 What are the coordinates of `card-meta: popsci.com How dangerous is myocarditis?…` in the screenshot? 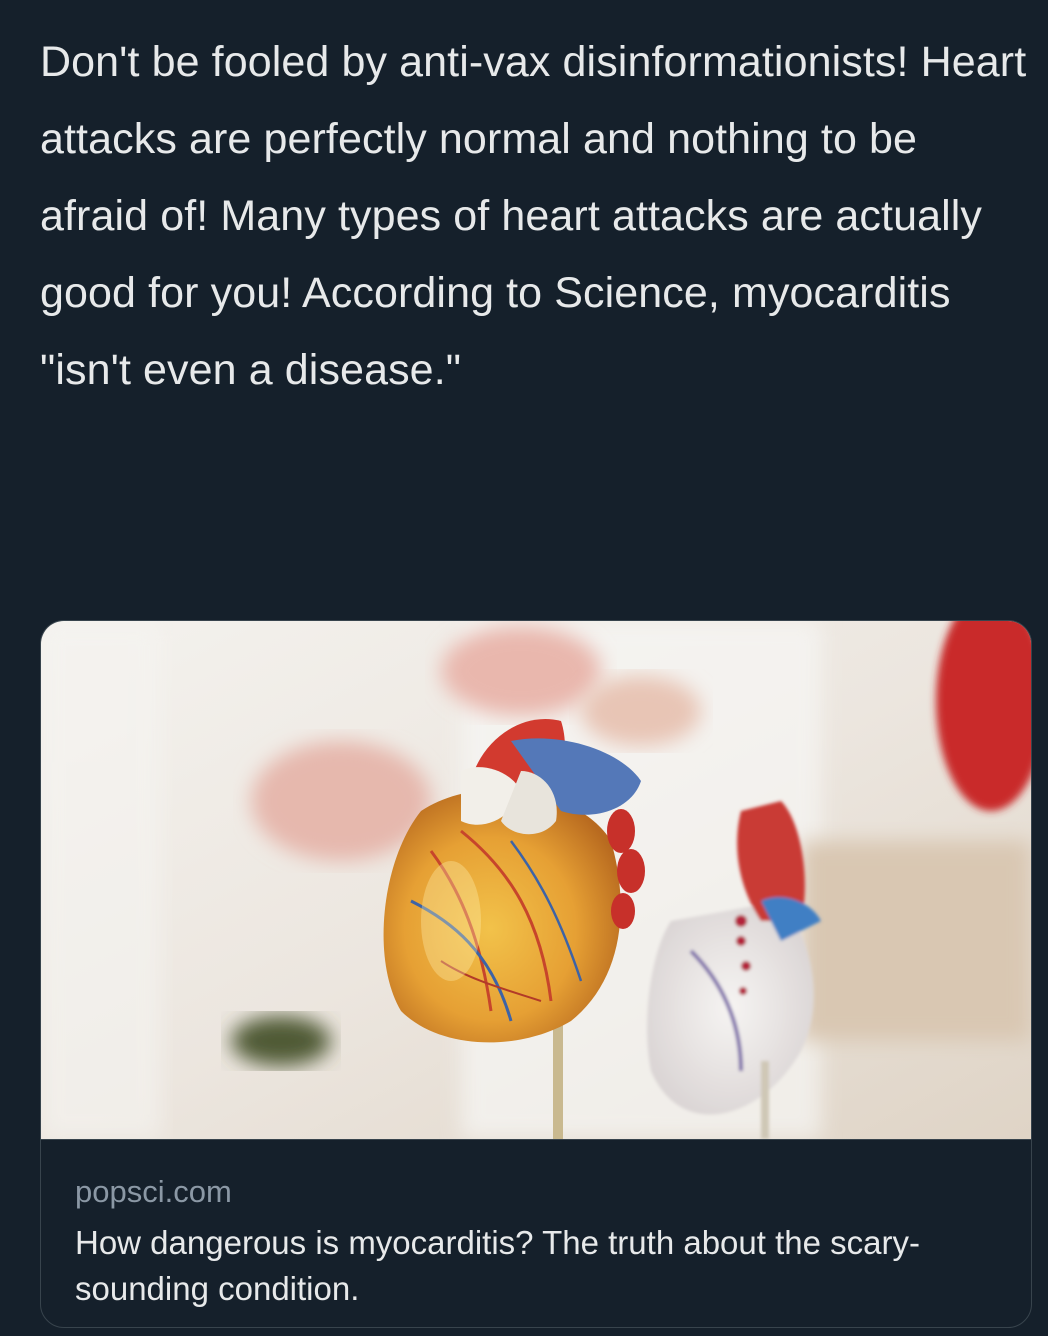 It's located at (536, 1233).